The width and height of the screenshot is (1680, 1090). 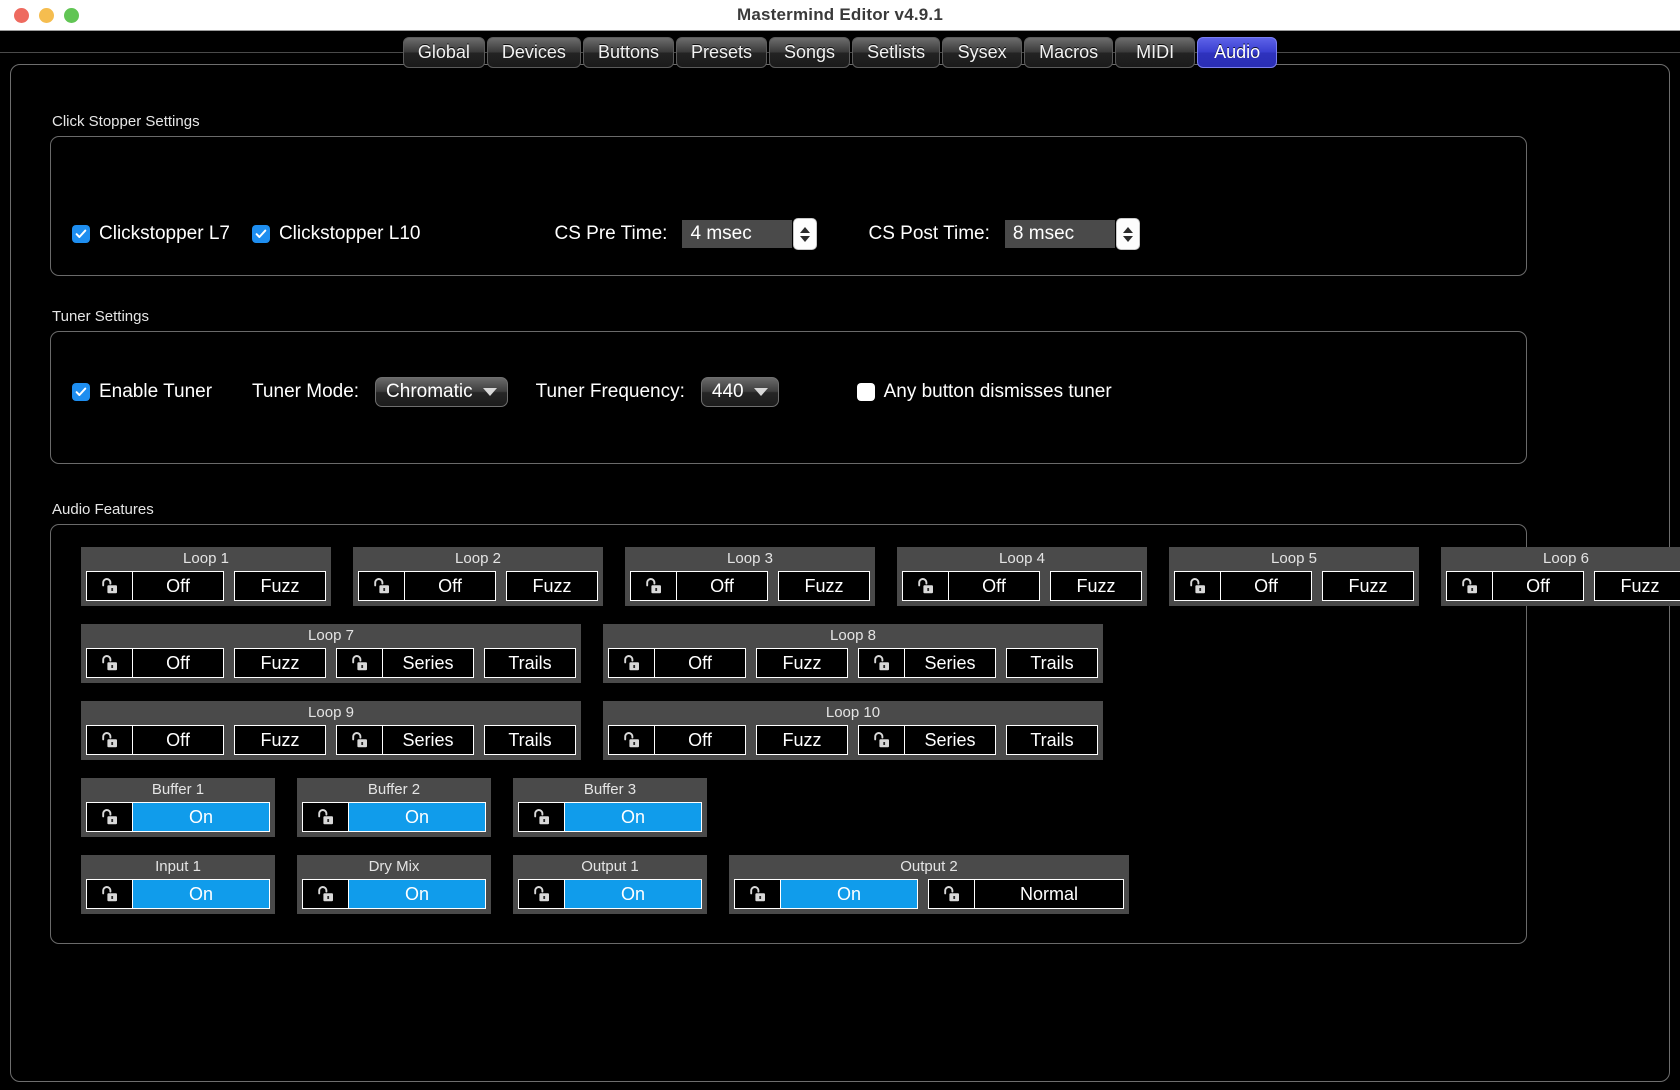 I want to click on tab-songs: Songs, so click(x=810, y=52).